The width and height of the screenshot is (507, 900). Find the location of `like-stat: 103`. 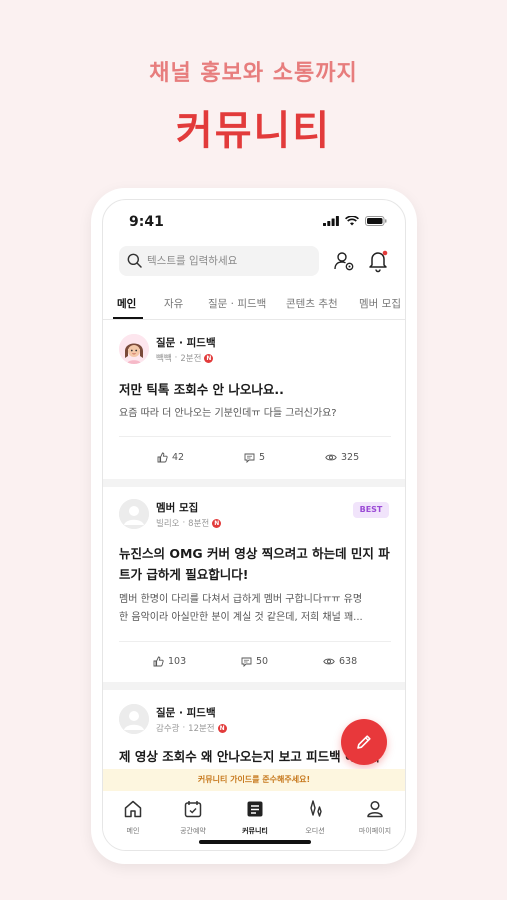

like-stat: 103 is located at coordinates (169, 661).